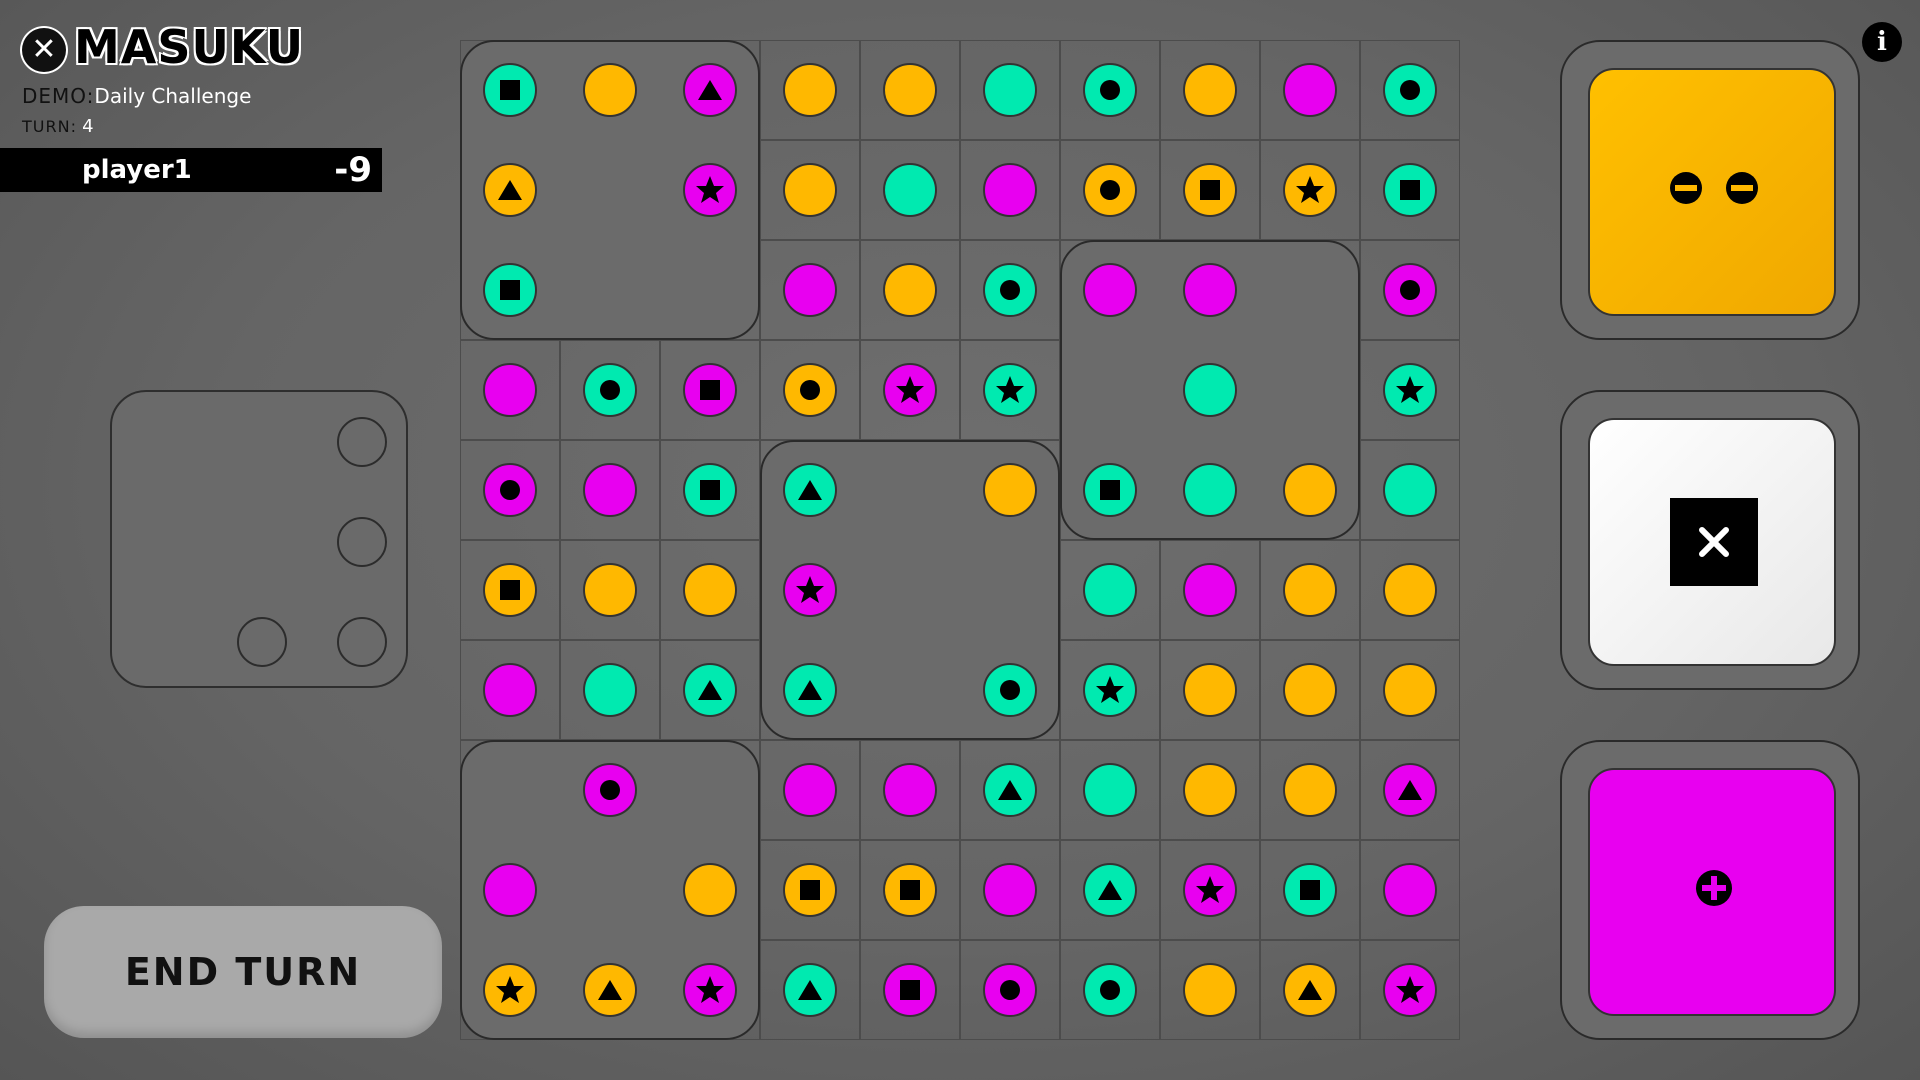  What do you see at coordinates (243, 972) in the screenshot?
I see `end-turn-button: END TURN` at bounding box center [243, 972].